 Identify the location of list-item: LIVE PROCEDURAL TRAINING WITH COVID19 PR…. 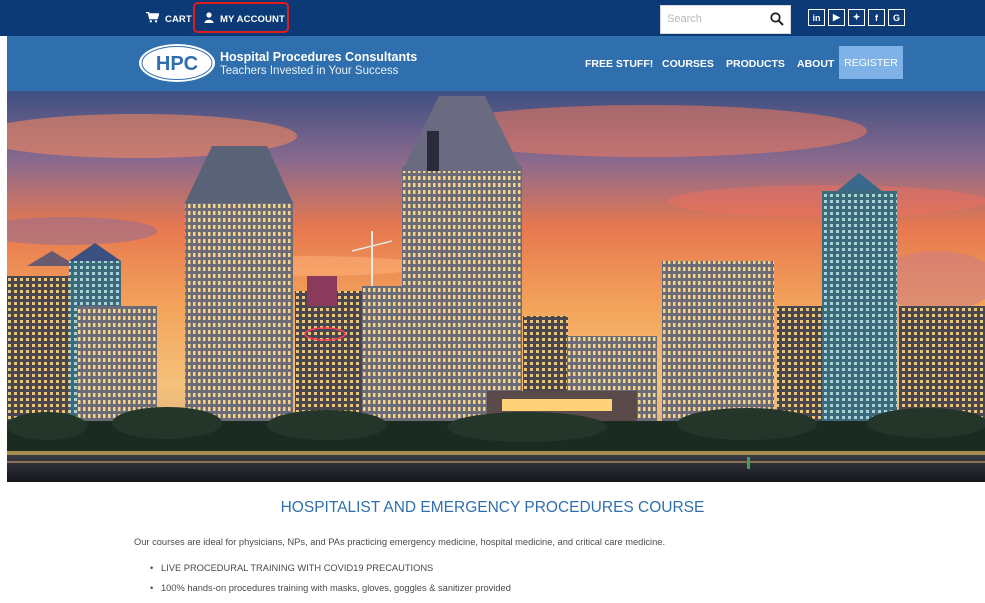
(330, 573).